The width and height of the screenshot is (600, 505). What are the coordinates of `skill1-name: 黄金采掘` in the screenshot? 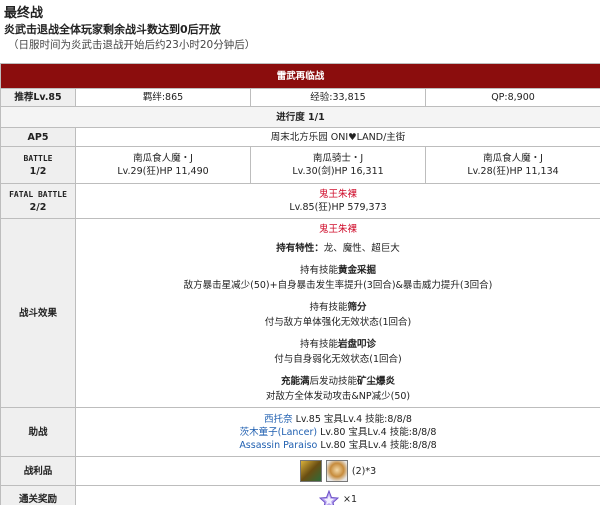 It's located at (357, 270).